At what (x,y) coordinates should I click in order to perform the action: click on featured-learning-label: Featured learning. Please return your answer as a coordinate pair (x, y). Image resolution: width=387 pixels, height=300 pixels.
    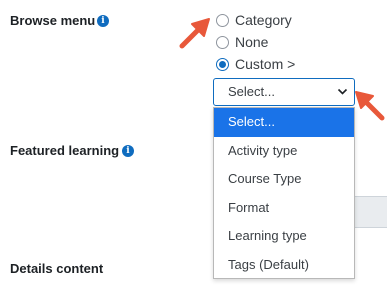
    Looking at the image, I should click on (65, 150).